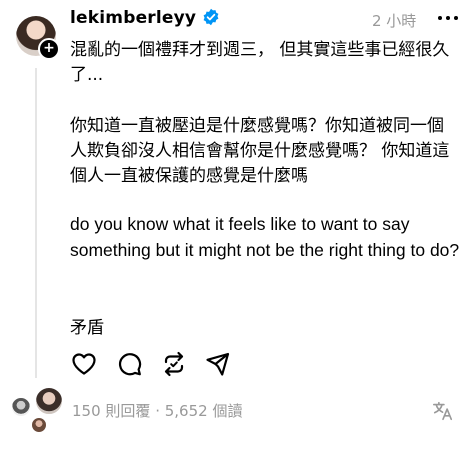 The height and width of the screenshot is (452, 474). I want to click on thread-line, so click(36, 223).